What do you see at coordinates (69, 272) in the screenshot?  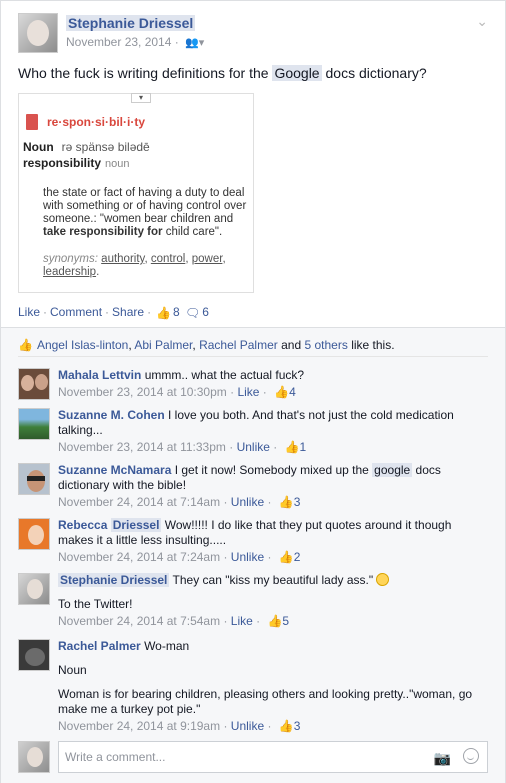 I see `synonym-link: leadership` at bounding box center [69, 272].